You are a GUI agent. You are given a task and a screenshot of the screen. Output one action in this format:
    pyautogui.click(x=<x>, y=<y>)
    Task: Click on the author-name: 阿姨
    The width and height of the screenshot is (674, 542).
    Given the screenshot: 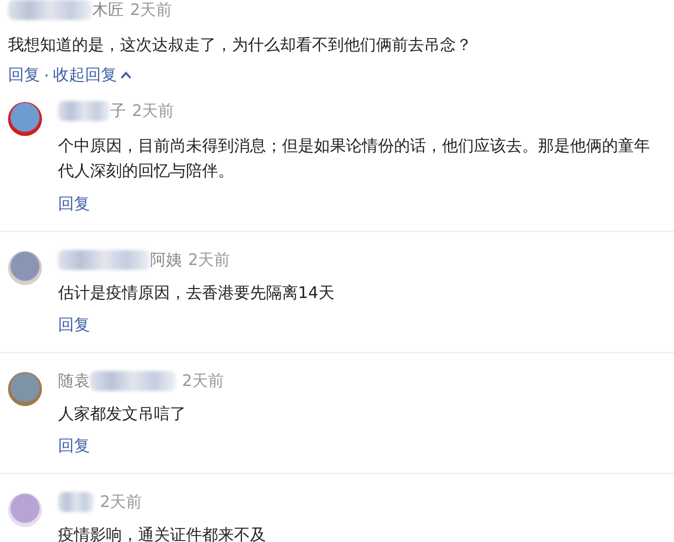 What is the action you would take?
    pyautogui.click(x=166, y=260)
    